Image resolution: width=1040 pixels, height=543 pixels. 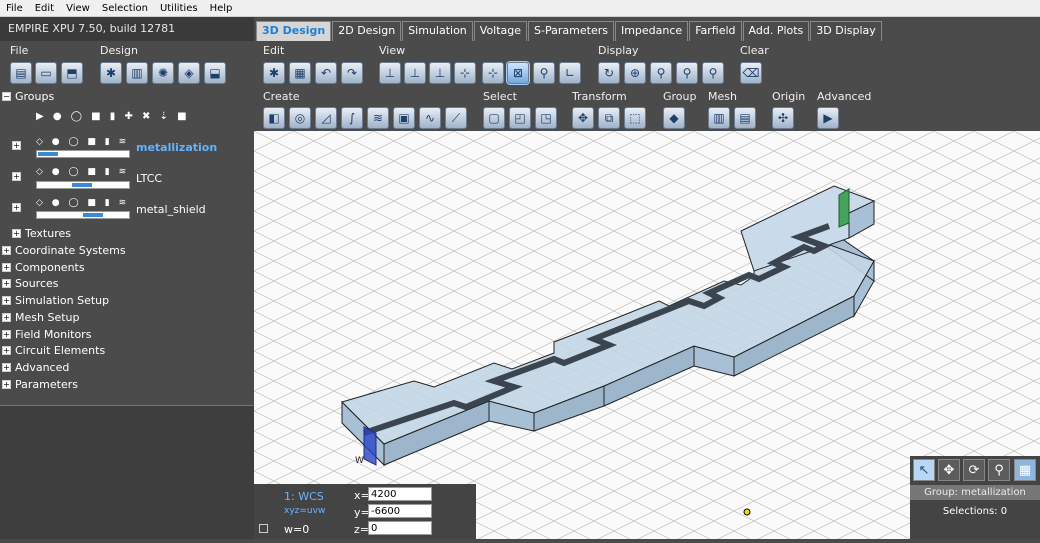 What do you see at coordinates (674, 118) in the screenshot?
I see `group-icon: ◆` at bounding box center [674, 118].